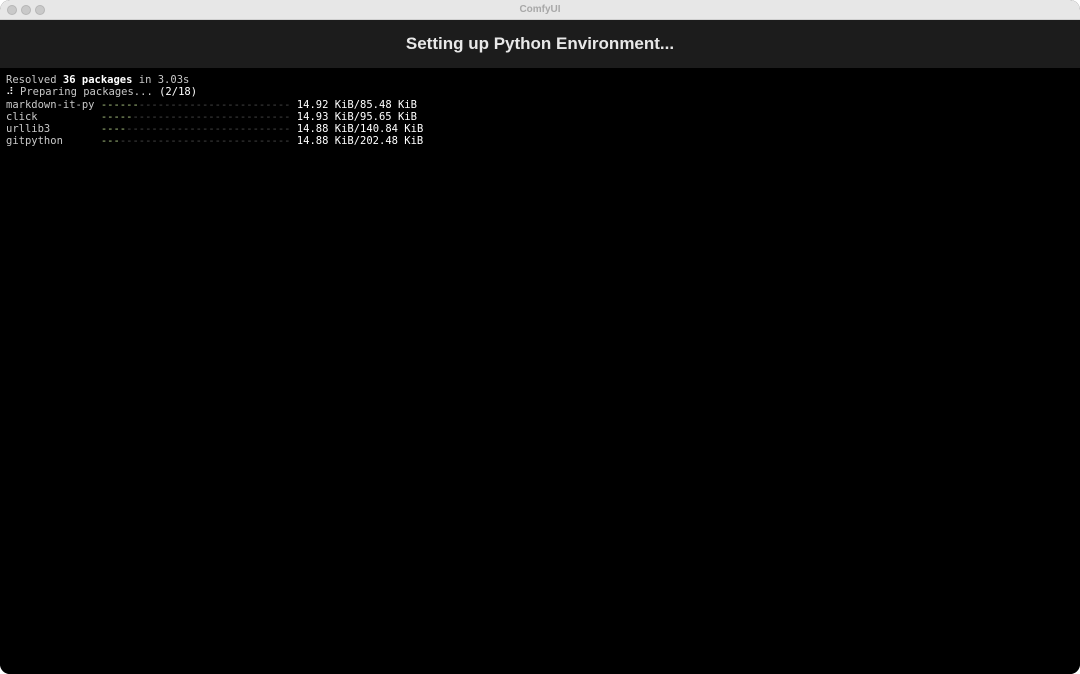 This screenshot has height=674, width=1080. What do you see at coordinates (119, 104) in the screenshot?
I see `progress-bar-filled: ------` at bounding box center [119, 104].